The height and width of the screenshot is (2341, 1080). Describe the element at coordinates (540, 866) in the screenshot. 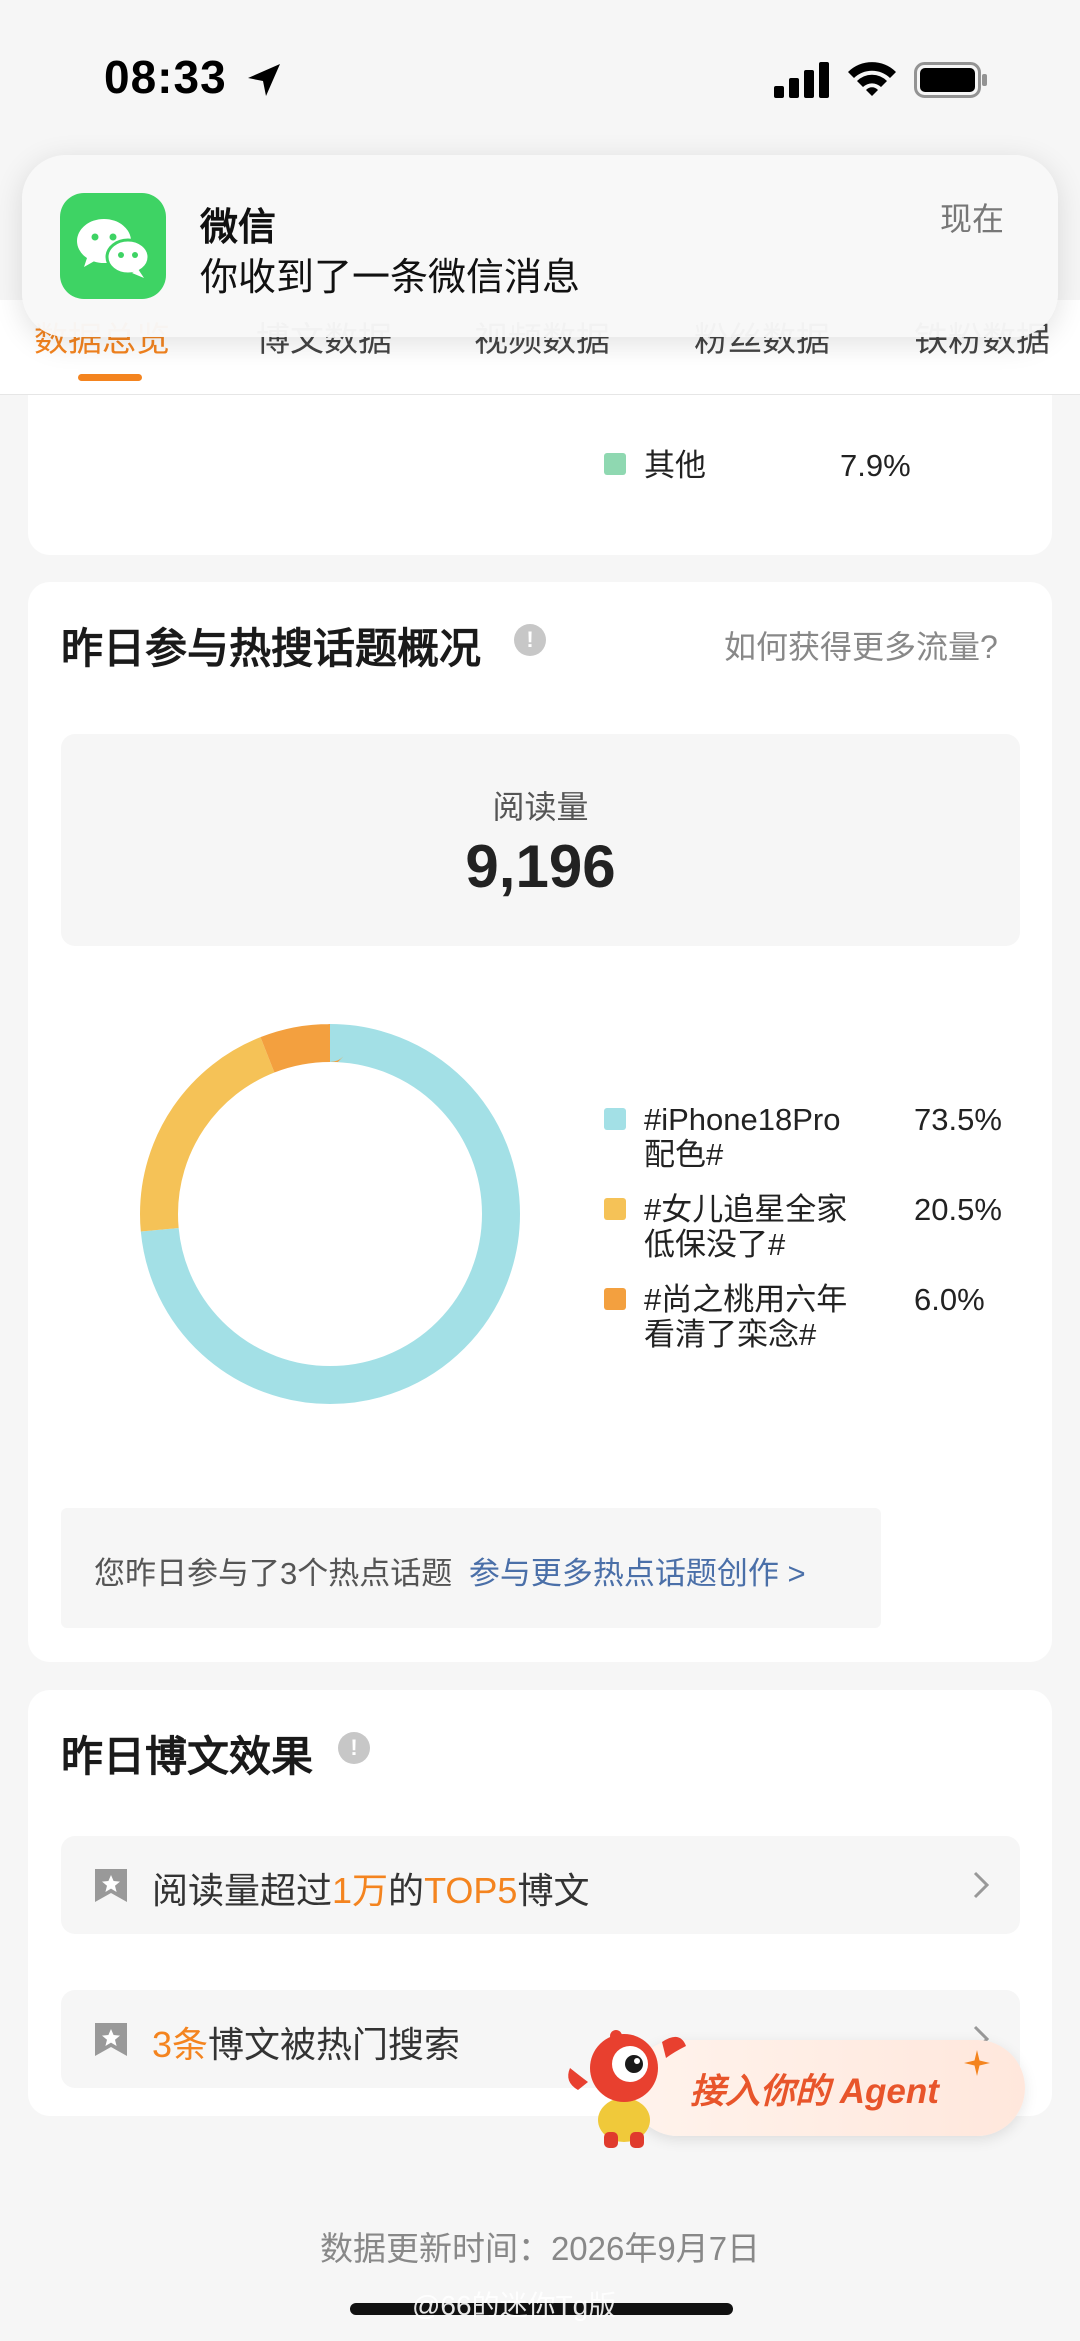

I see `read-count-value: 9,196` at that location.